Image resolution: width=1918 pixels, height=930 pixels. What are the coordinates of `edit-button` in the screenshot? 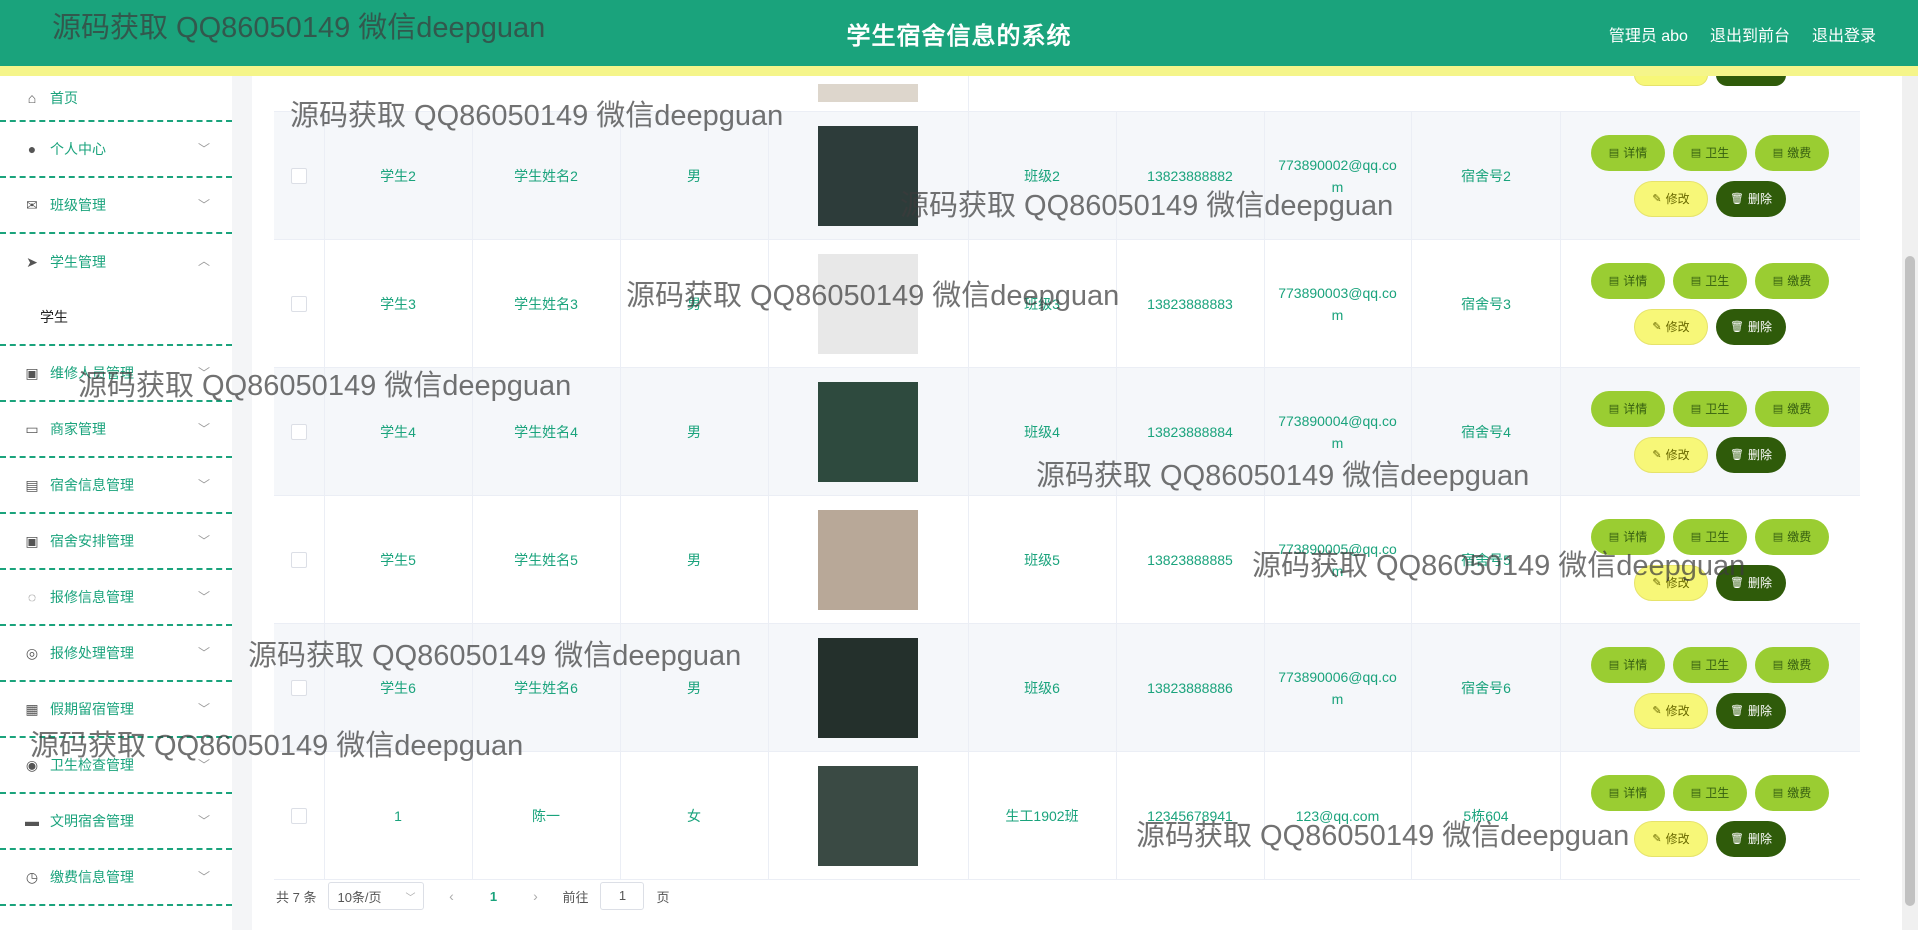 It's located at (1671, 81).